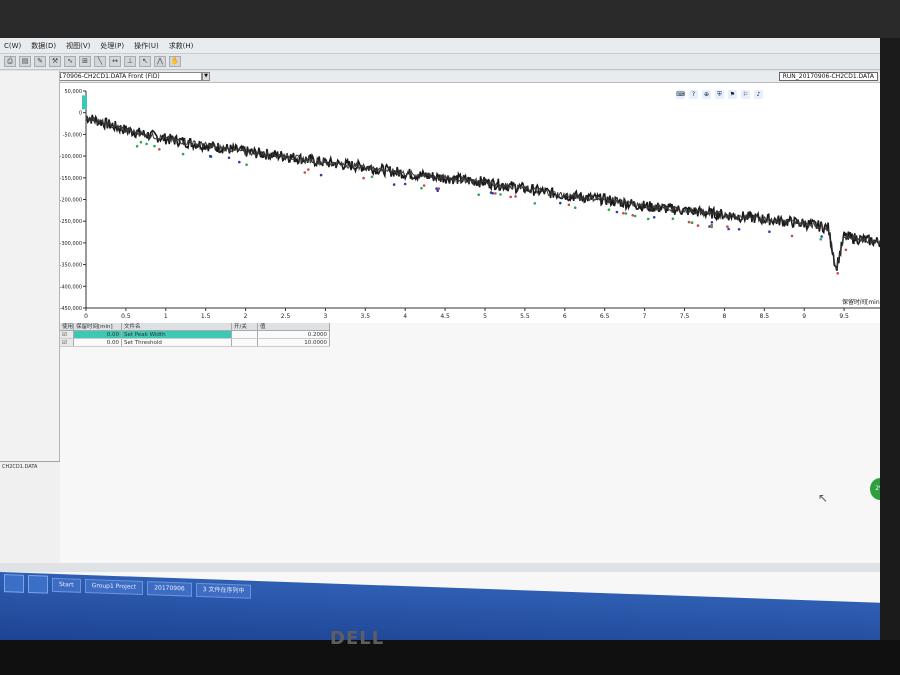  I want to click on taskbar-items: Start Group1 Project 20170906 3 文件在序列中, so click(152, 588).